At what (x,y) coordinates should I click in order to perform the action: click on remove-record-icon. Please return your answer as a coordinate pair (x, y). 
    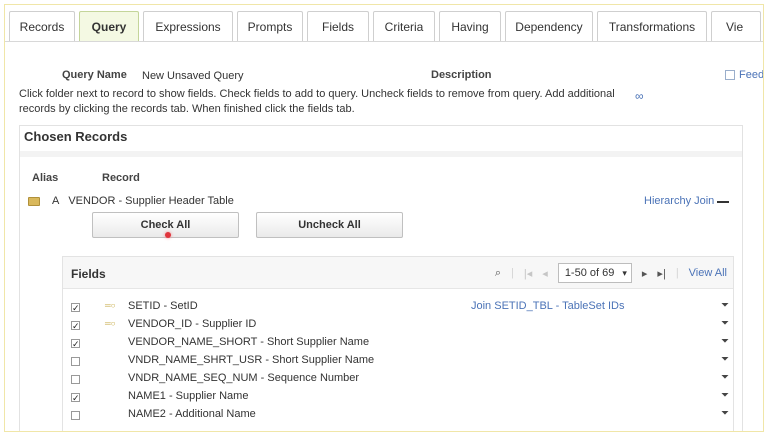
    Looking at the image, I should click on (723, 202).